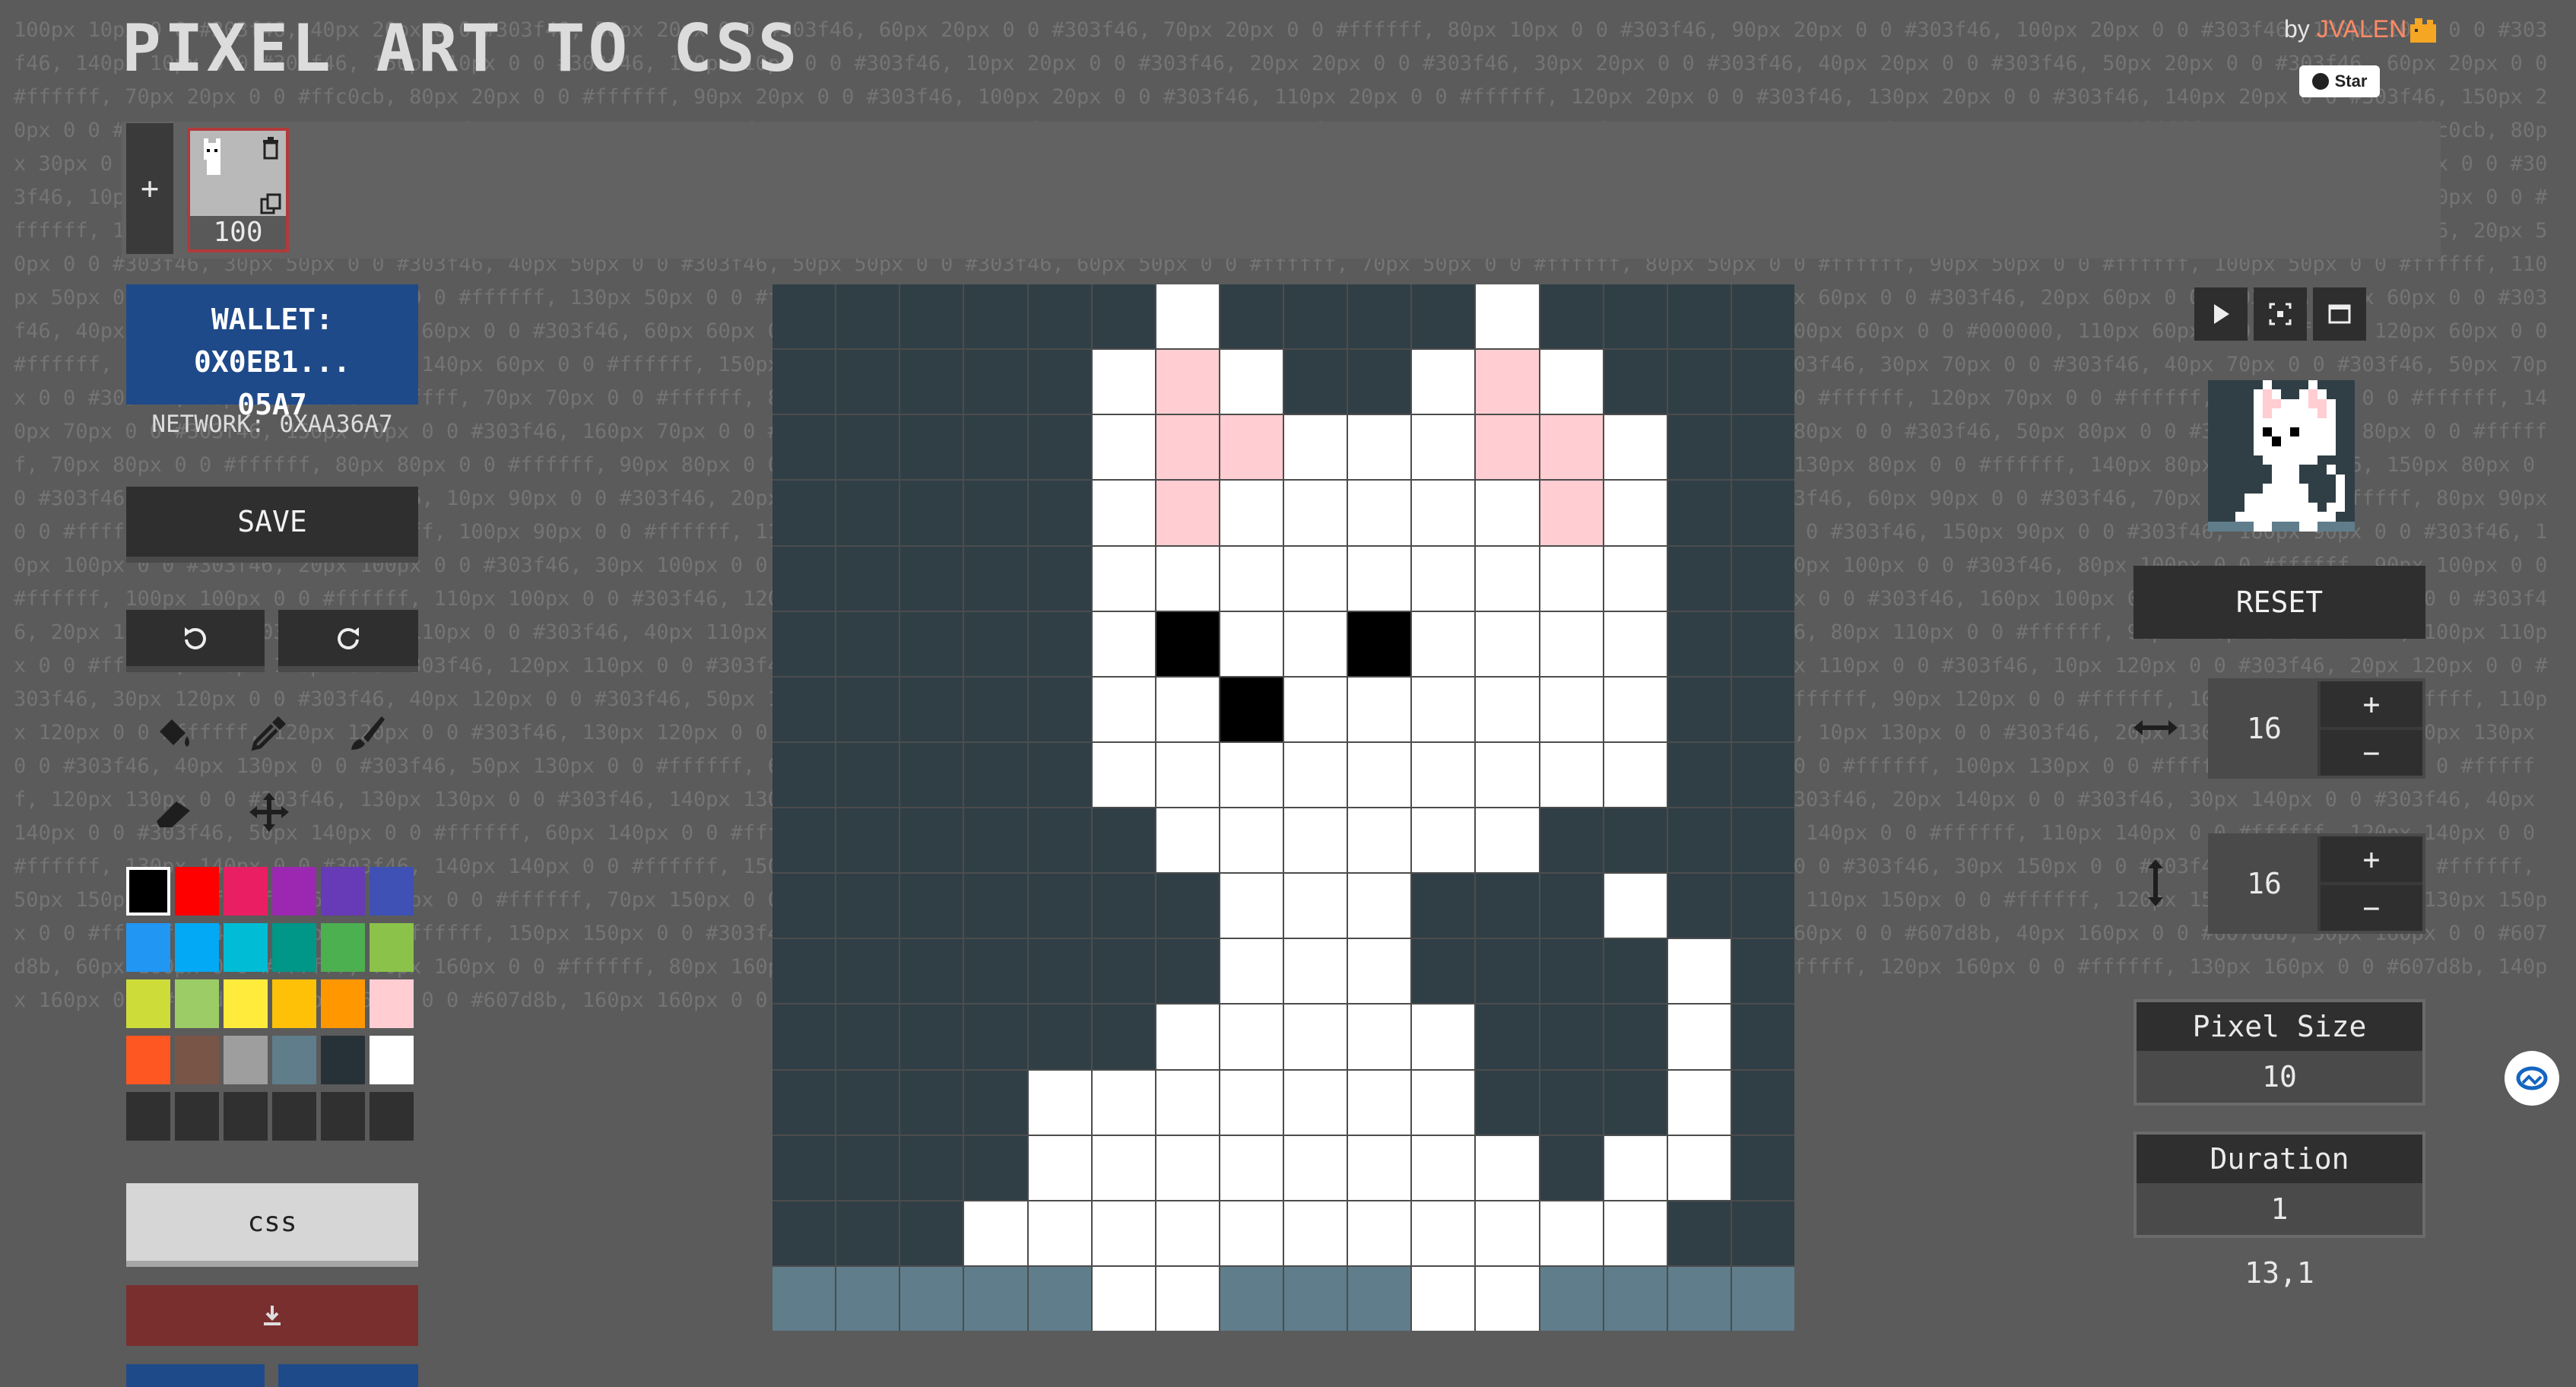 The width and height of the screenshot is (2576, 1387). I want to click on eraser-icon, so click(174, 812).